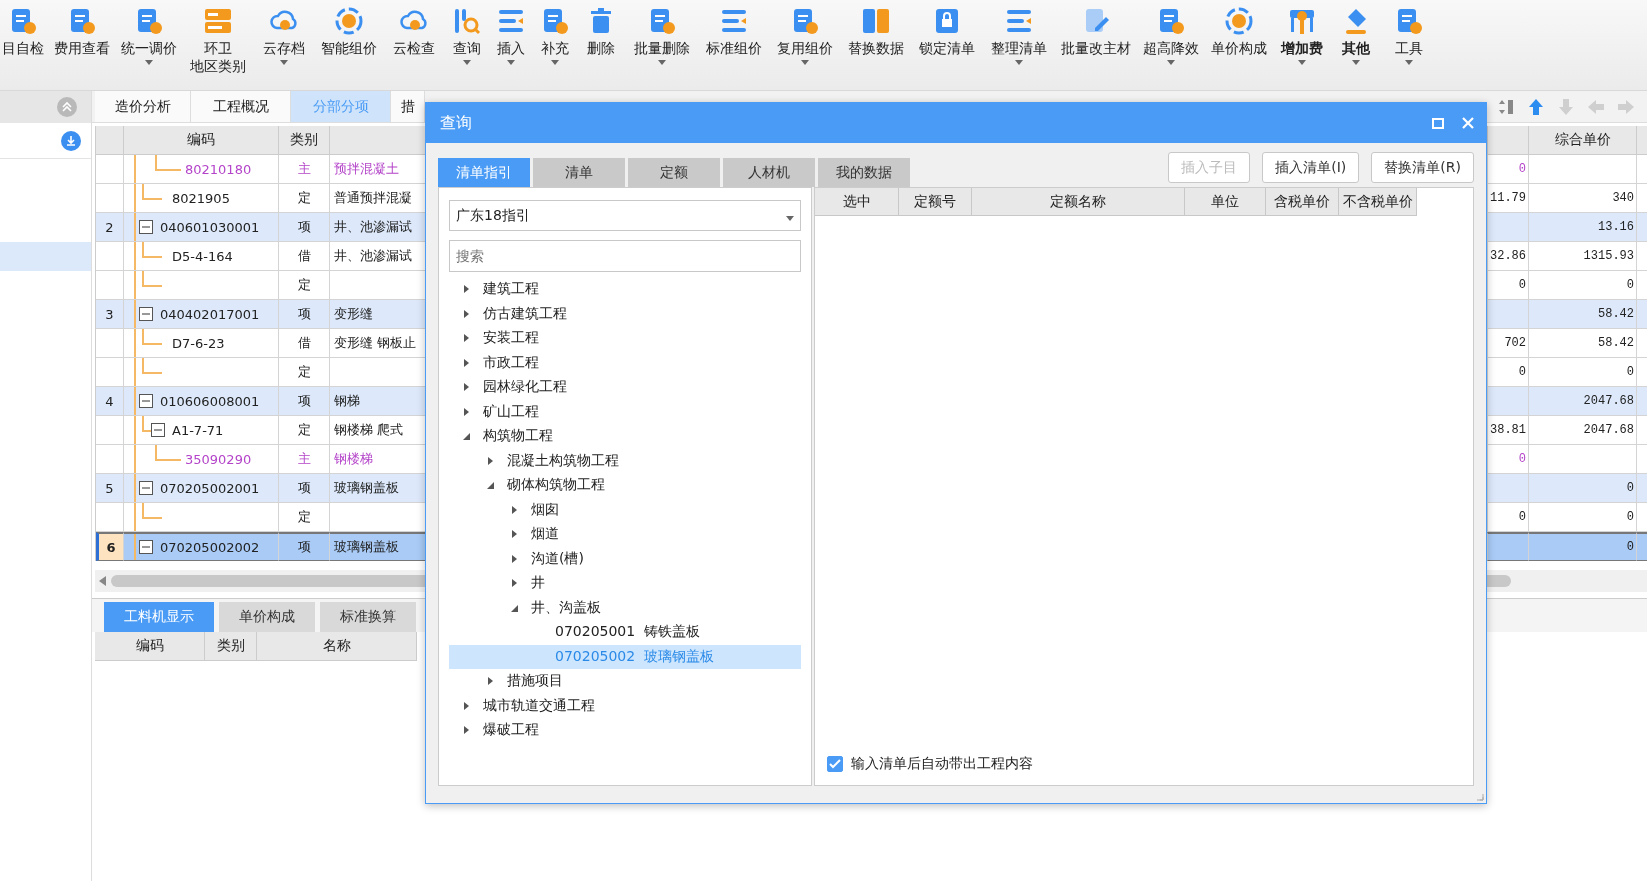  What do you see at coordinates (876, 31) in the screenshot?
I see `toolbar-button: 替换数据` at bounding box center [876, 31].